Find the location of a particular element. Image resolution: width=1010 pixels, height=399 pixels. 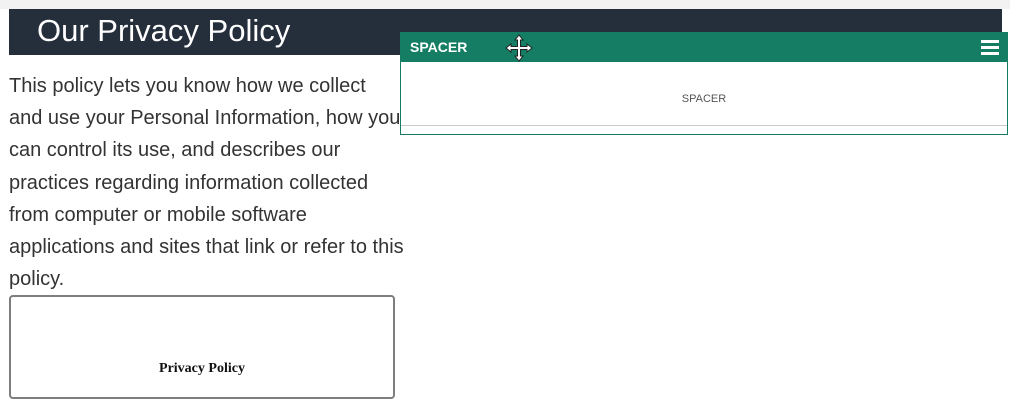

top-strip is located at coordinates (505, 4).